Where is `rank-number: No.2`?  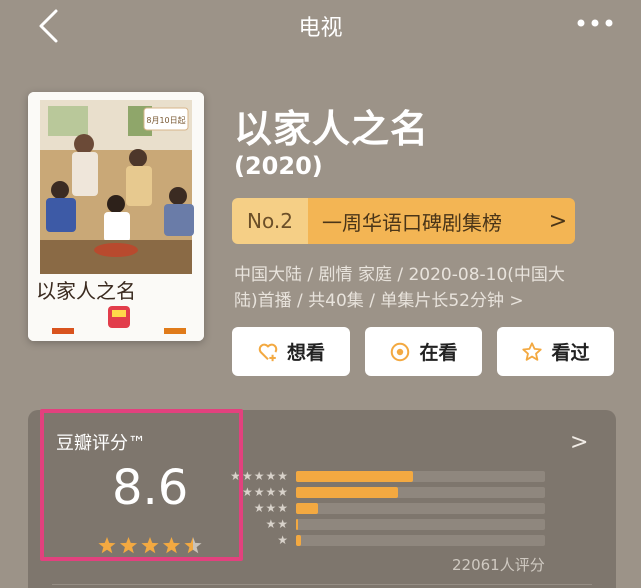 rank-number: No.2 is located at coordinates (270, 221).